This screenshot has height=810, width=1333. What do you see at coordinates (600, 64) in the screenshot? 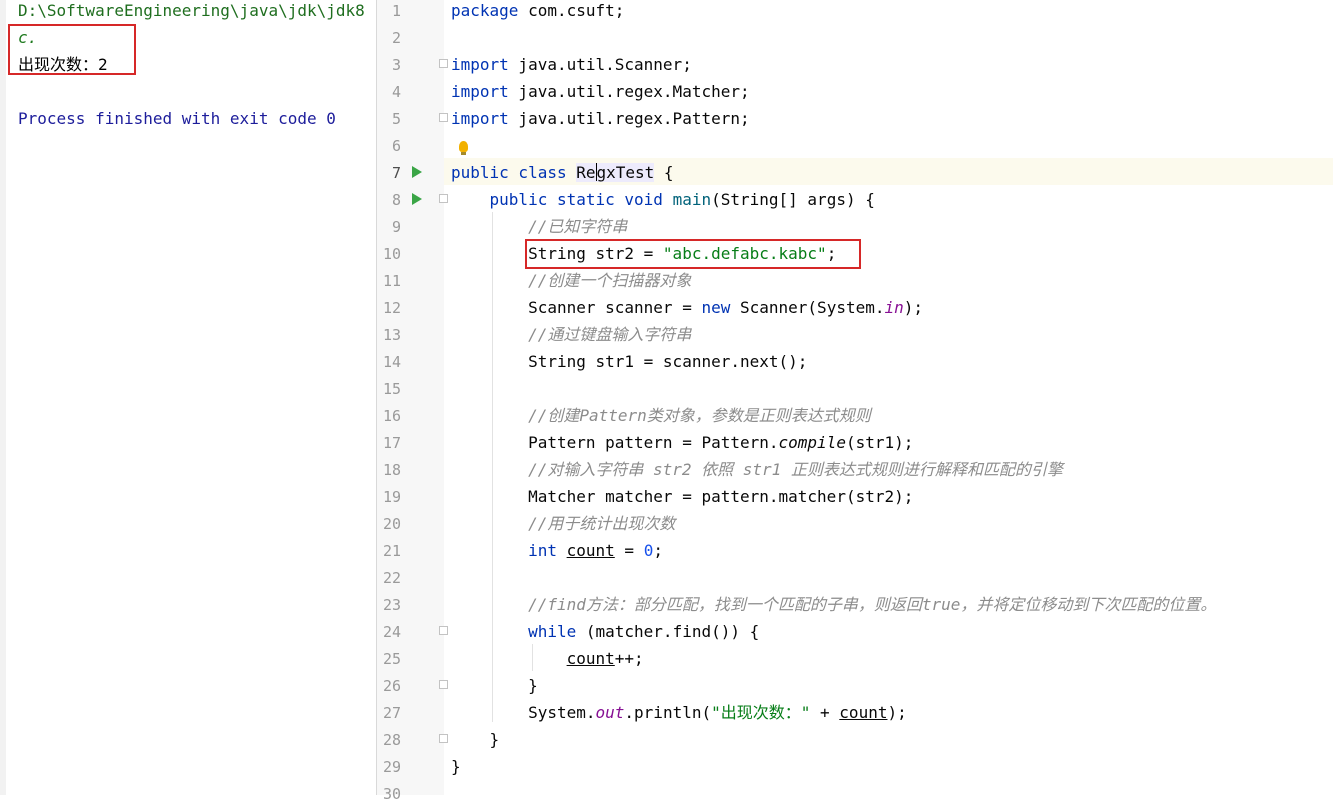
I see `code-text: java.util.Scanner;` at bounding box center [600, 64].